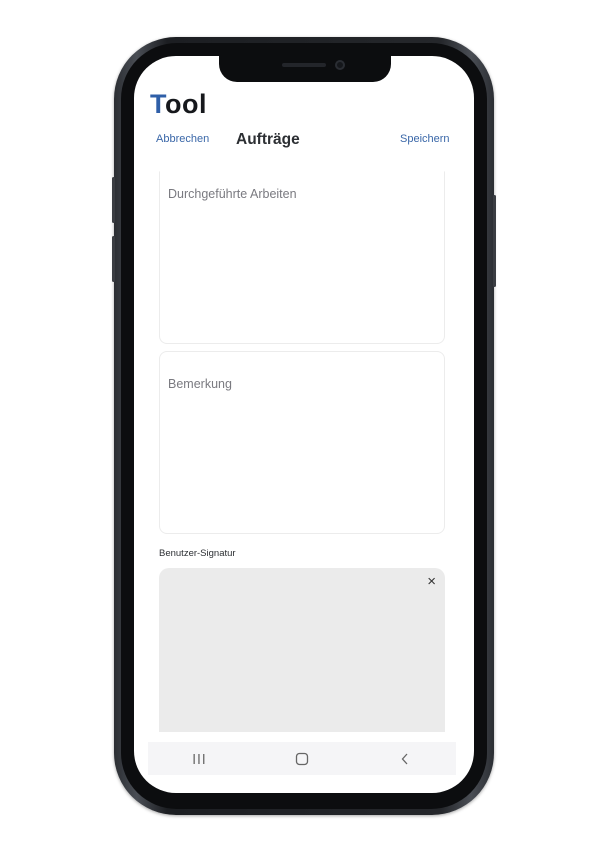 Image resolution: width=600 pixels, height=850 pixels. Describe the element at coordinates (200, 384) in the screenshot. I see `remark-placeholder: Bemerkung` at that location.